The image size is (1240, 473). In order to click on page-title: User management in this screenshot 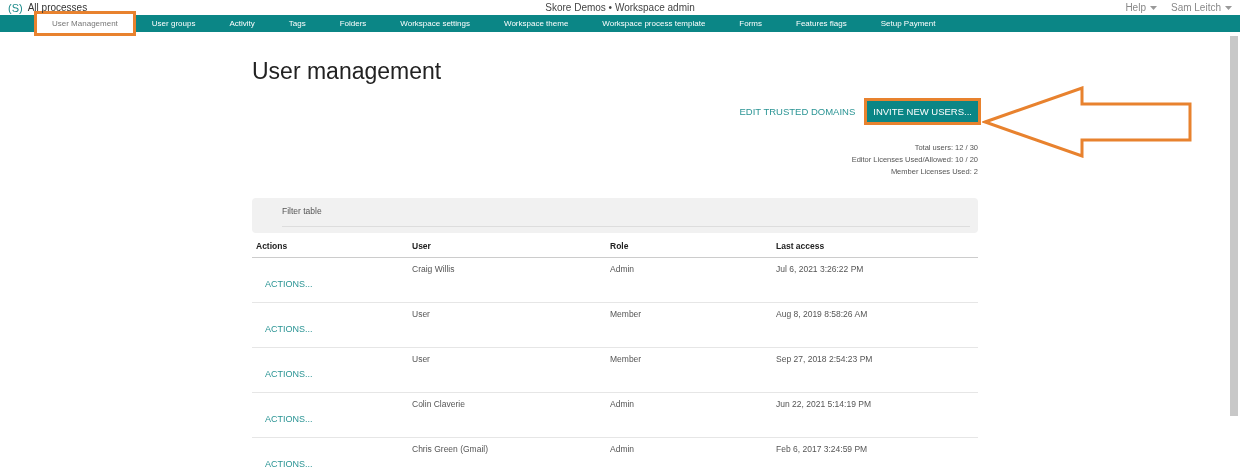, I will do `click(347, 71)`.